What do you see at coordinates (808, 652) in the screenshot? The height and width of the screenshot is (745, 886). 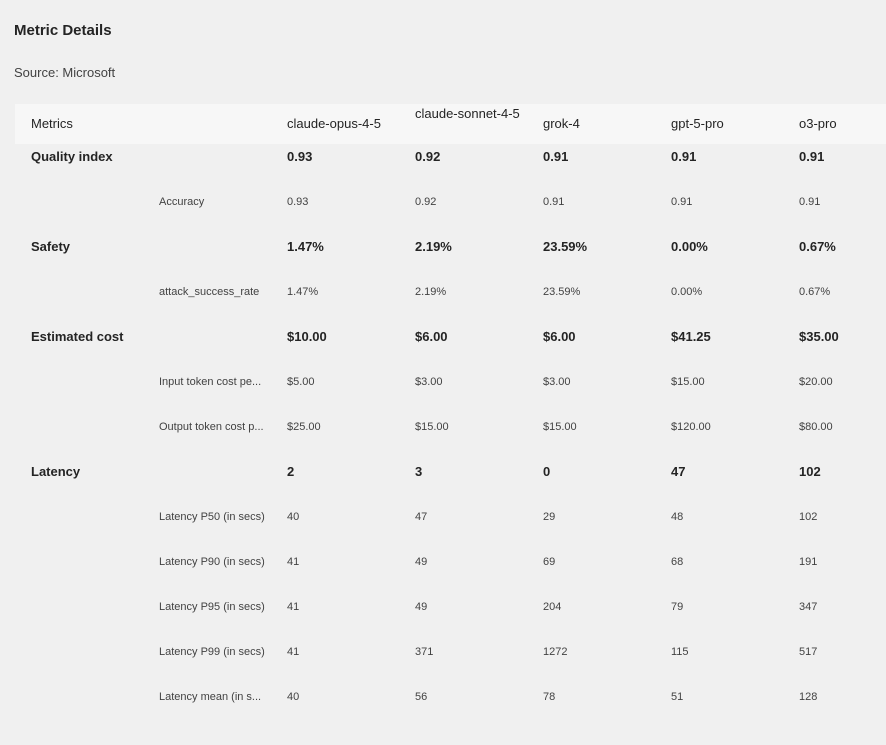 I see `sub-metric-value-cell: 517` at bounding box center [808, 652].